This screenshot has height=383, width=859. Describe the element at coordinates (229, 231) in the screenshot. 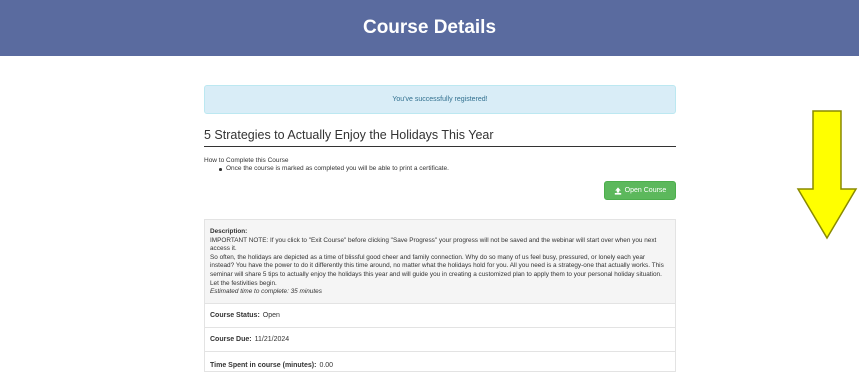

I see `description-label: Description:` at that location.